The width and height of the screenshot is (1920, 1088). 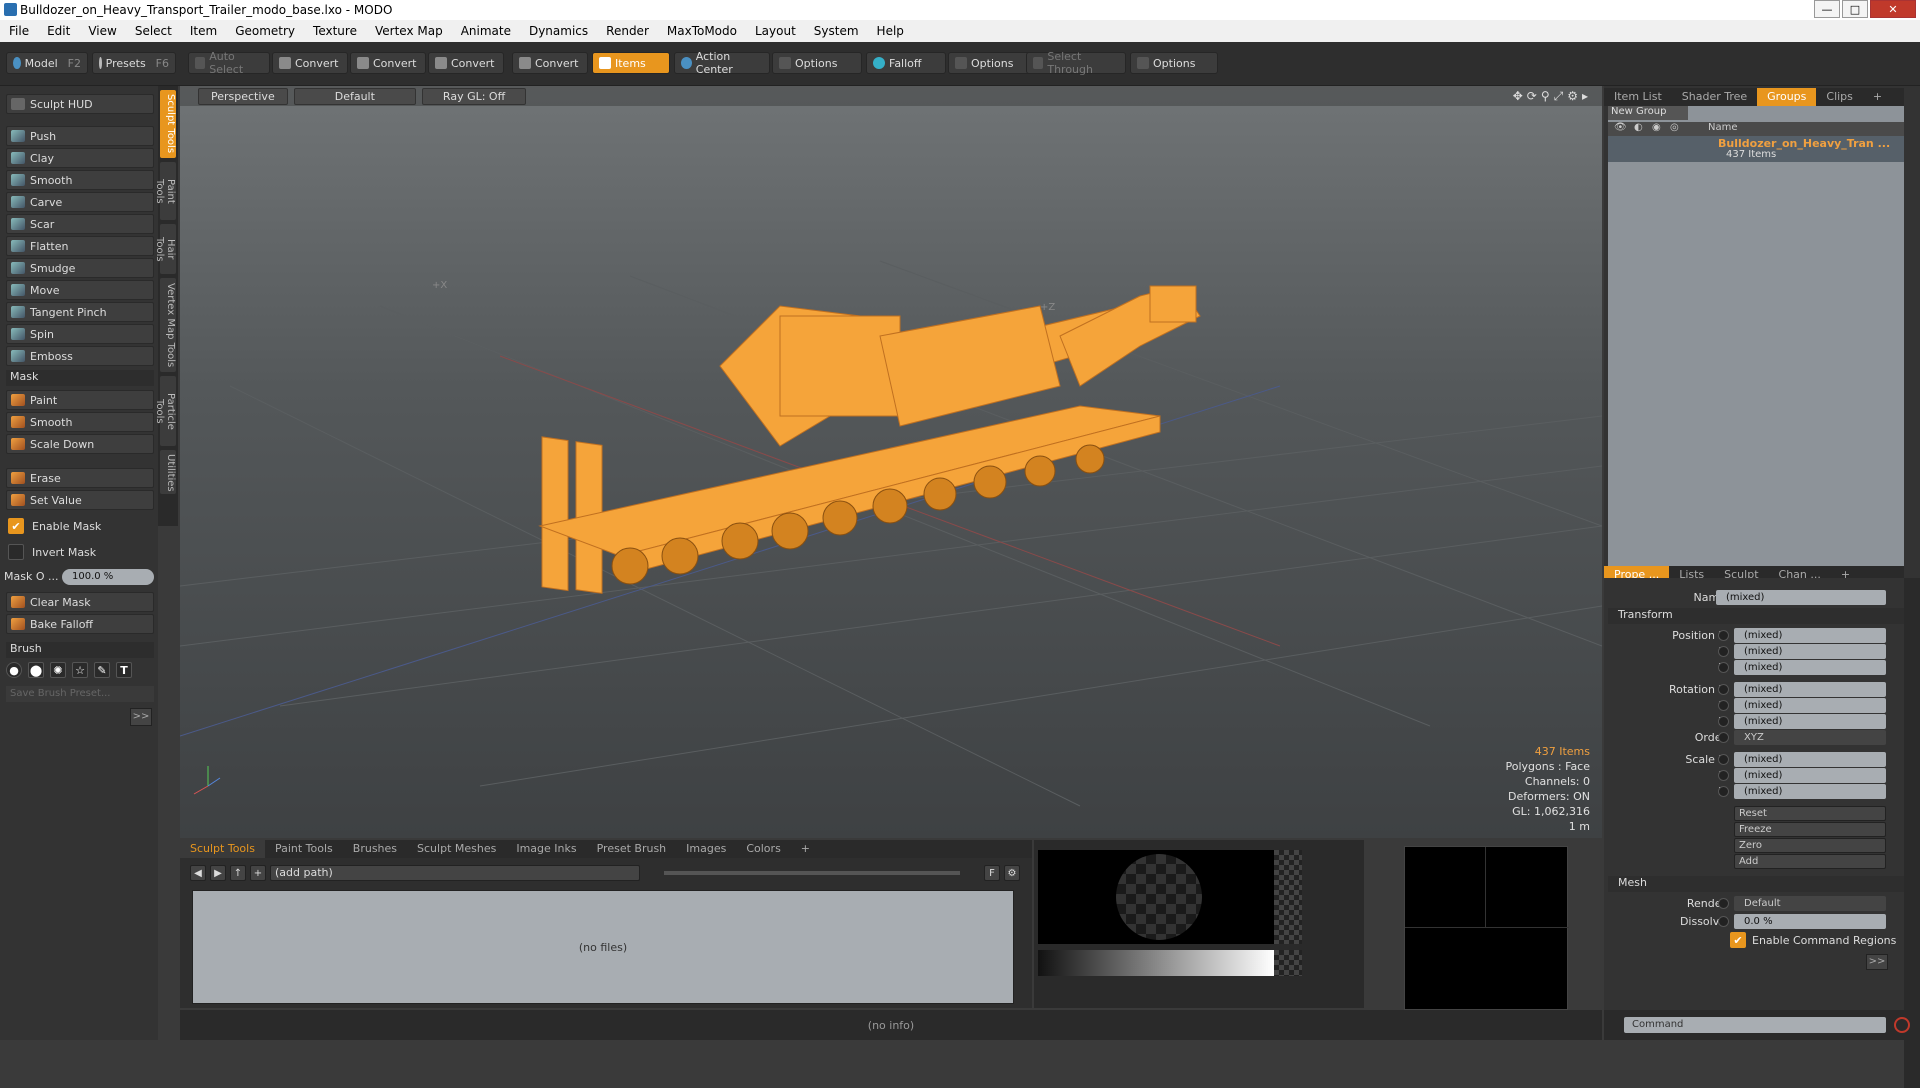 I want to click on auto-select-button: Auto Select, so click(x=229, y=63).